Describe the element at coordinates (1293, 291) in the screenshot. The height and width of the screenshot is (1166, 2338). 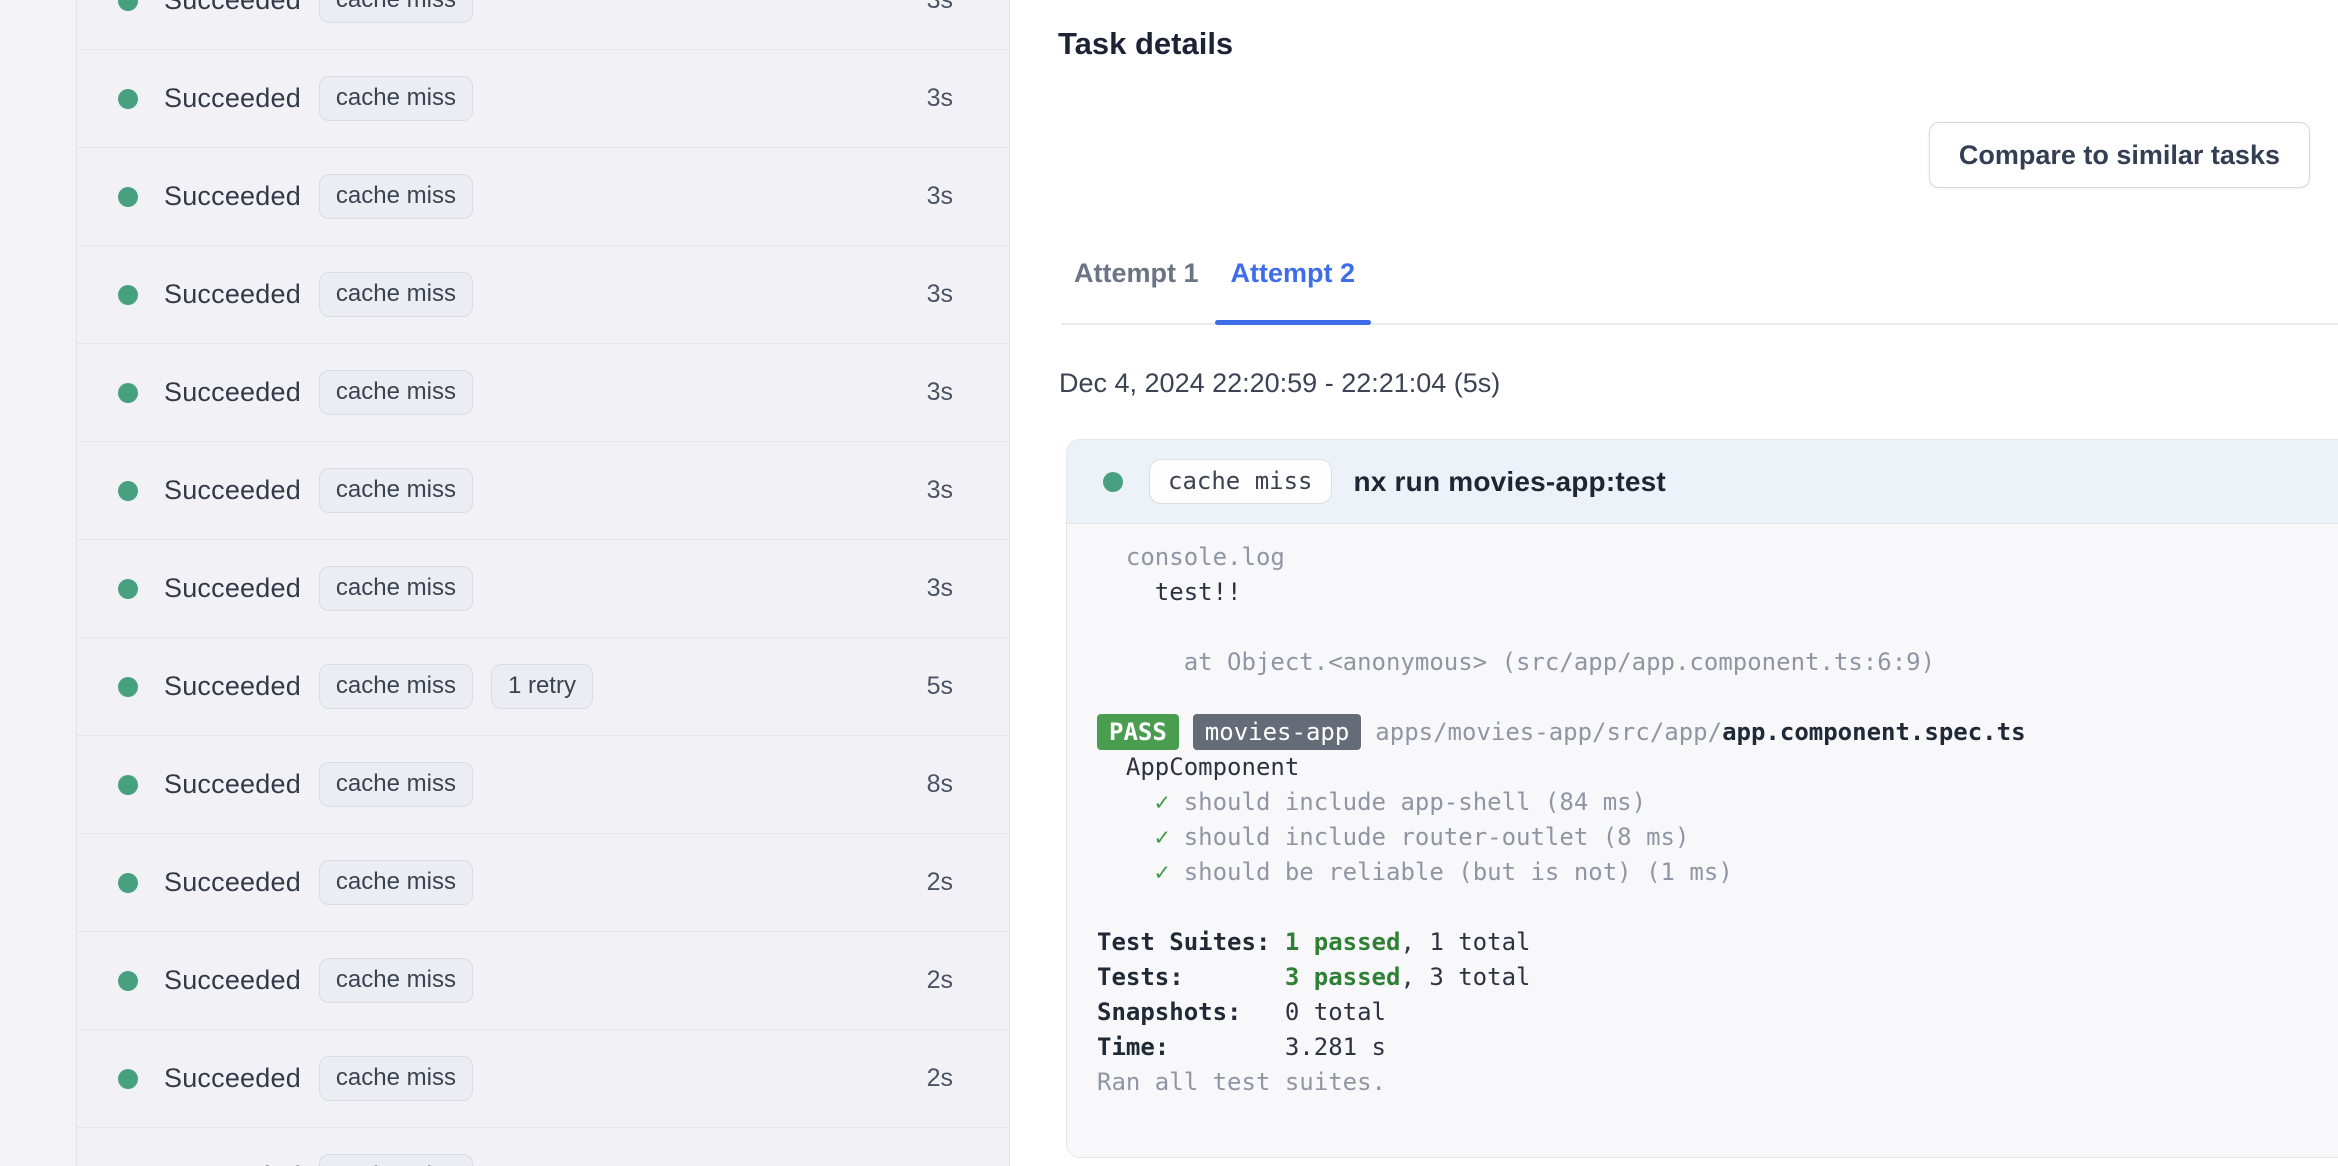
I see `tab-attempt-2: Attempt 2` at that location.